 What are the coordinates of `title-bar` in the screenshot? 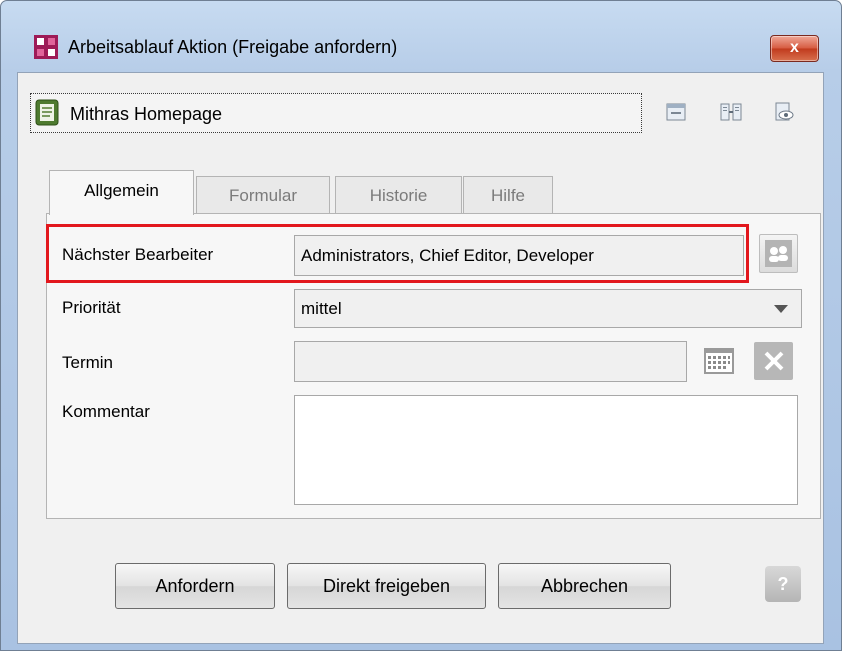 It's located at (421, 17).